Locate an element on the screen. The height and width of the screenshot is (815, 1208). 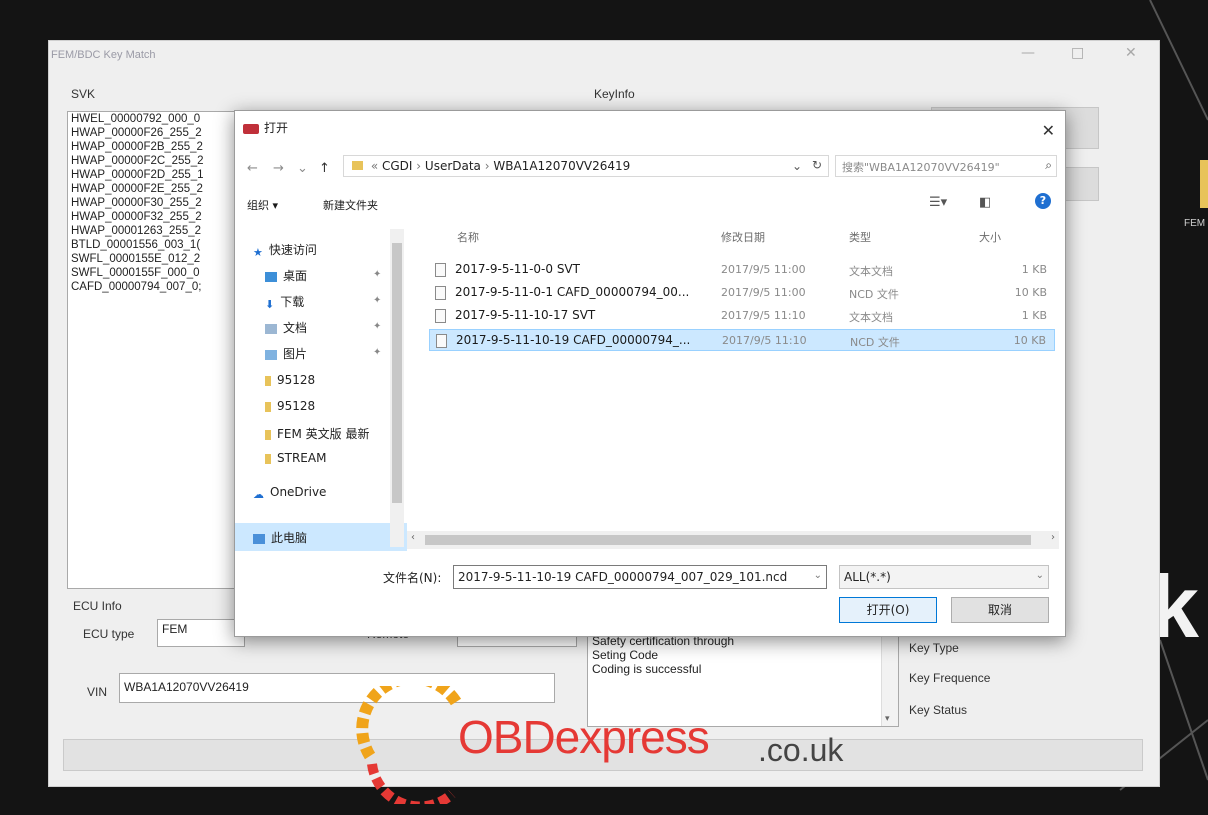
nav-item-folder: FEM 英文版 最新 is located at coordinates (328, 433).